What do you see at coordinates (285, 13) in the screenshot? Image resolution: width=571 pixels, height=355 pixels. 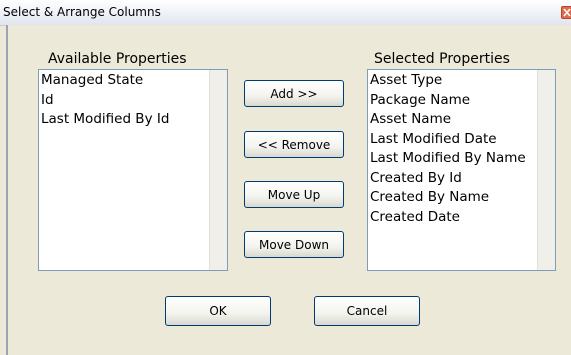 I see `title-bar: Select & Arrange Columns` at bounding box center [285, 13].